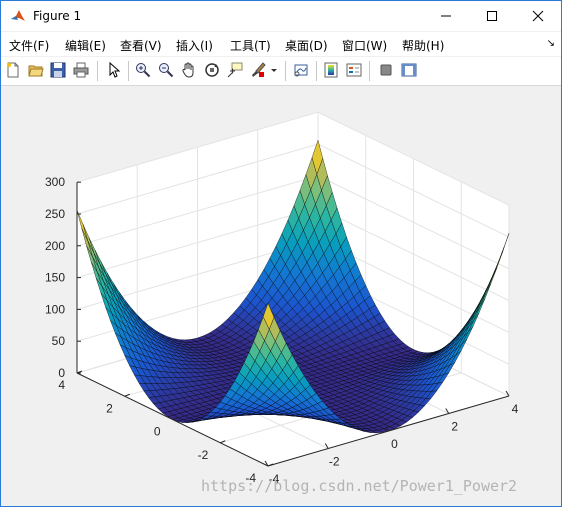 The image size is (562, 507). Describe the element at coordinates (141, 45) in the screenshot. I see `menu-view: 查看(V)` at that location.